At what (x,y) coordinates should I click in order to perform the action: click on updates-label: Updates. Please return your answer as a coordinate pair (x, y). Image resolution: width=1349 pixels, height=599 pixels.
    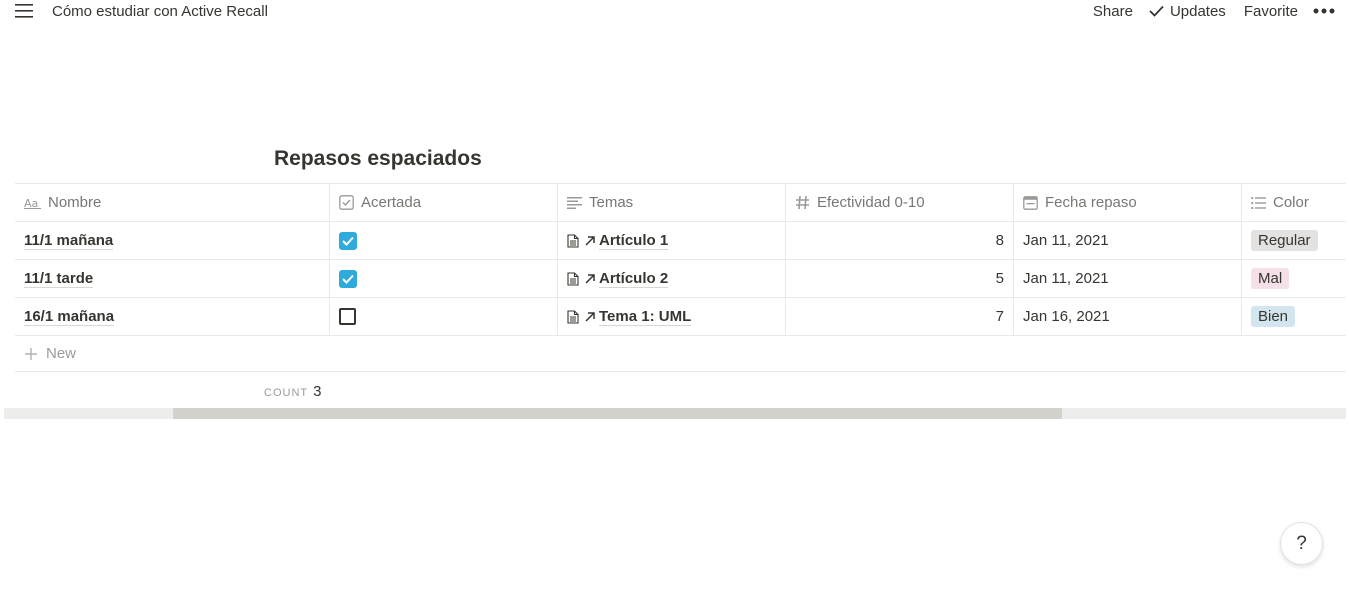
    Looking at the image, I should click on (1197, 11).